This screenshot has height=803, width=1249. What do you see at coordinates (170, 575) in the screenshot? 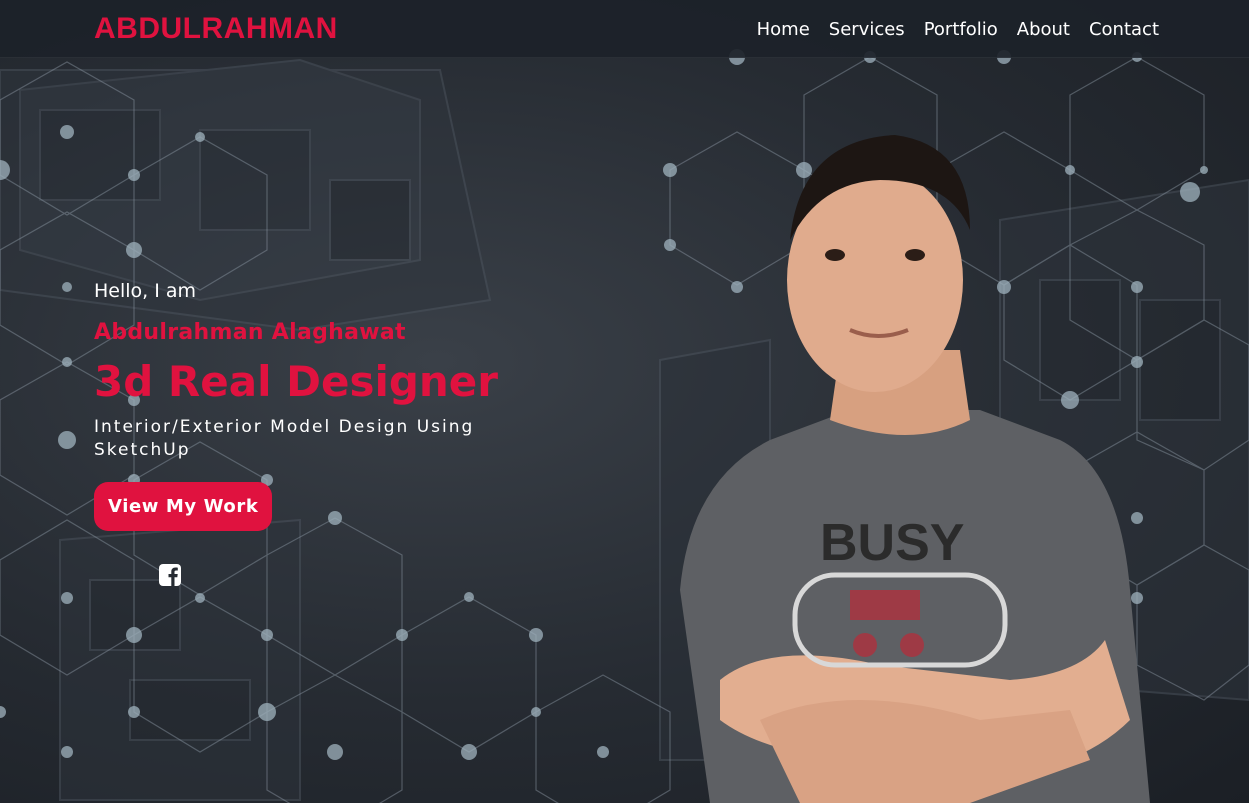
I see `facebook-icon` at bounding box center [170, 575].